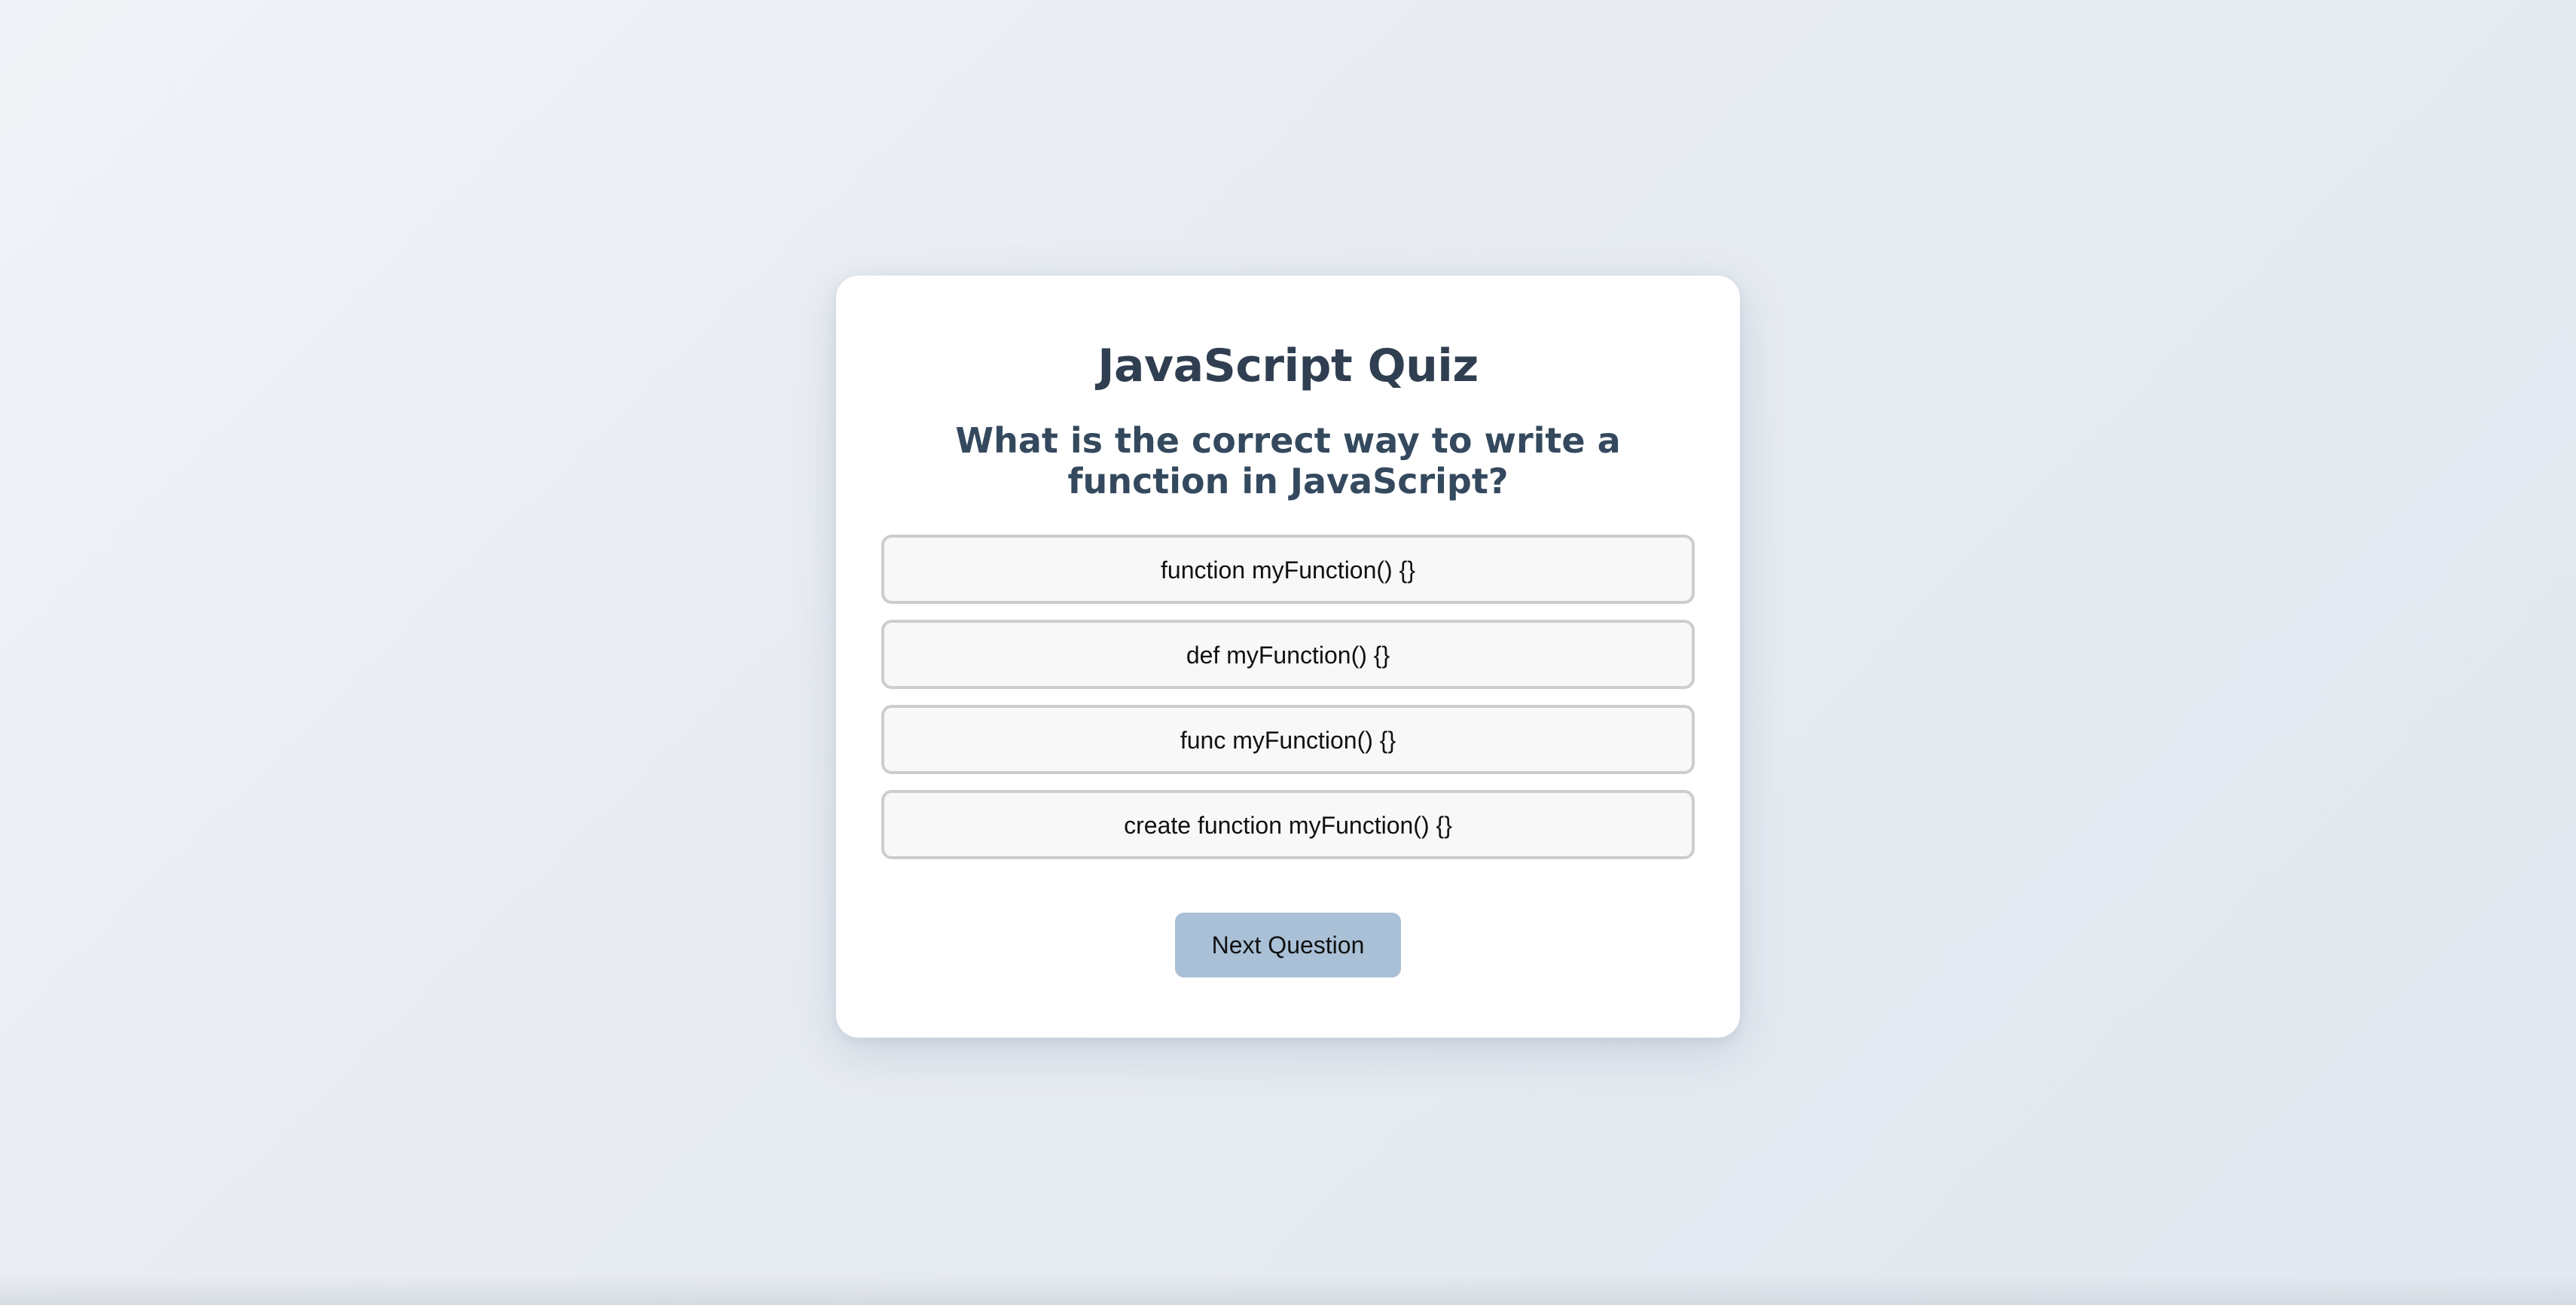 The width and height of the screenshot is (2576, 1305). What do you see at coordinates (1288, 945) in the screenshot?
I see `next-question-button: Next Question` at bounding box center [1288, 945].